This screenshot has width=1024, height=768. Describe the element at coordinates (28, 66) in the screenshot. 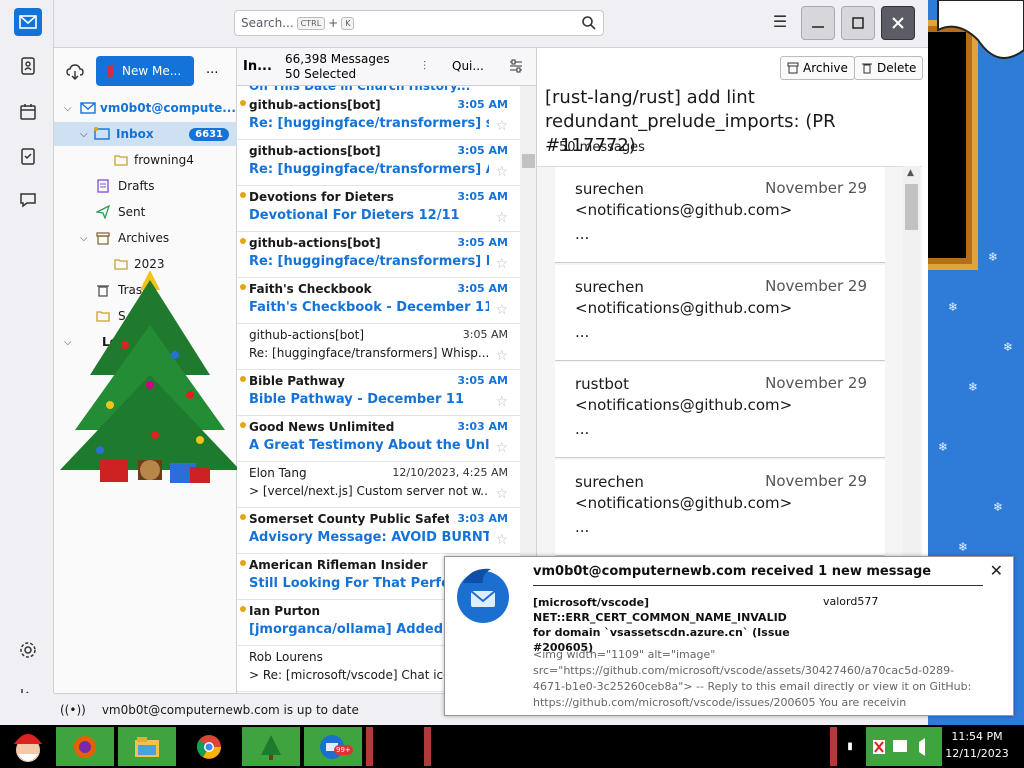

I see `address-book-icon` at that location.